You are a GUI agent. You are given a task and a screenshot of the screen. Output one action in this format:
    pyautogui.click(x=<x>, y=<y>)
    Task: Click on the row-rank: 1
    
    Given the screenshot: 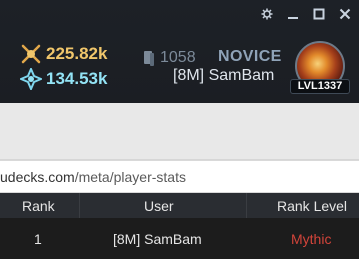 What is the action you would take?
    pyautogui.click(x=38, y=238)
    